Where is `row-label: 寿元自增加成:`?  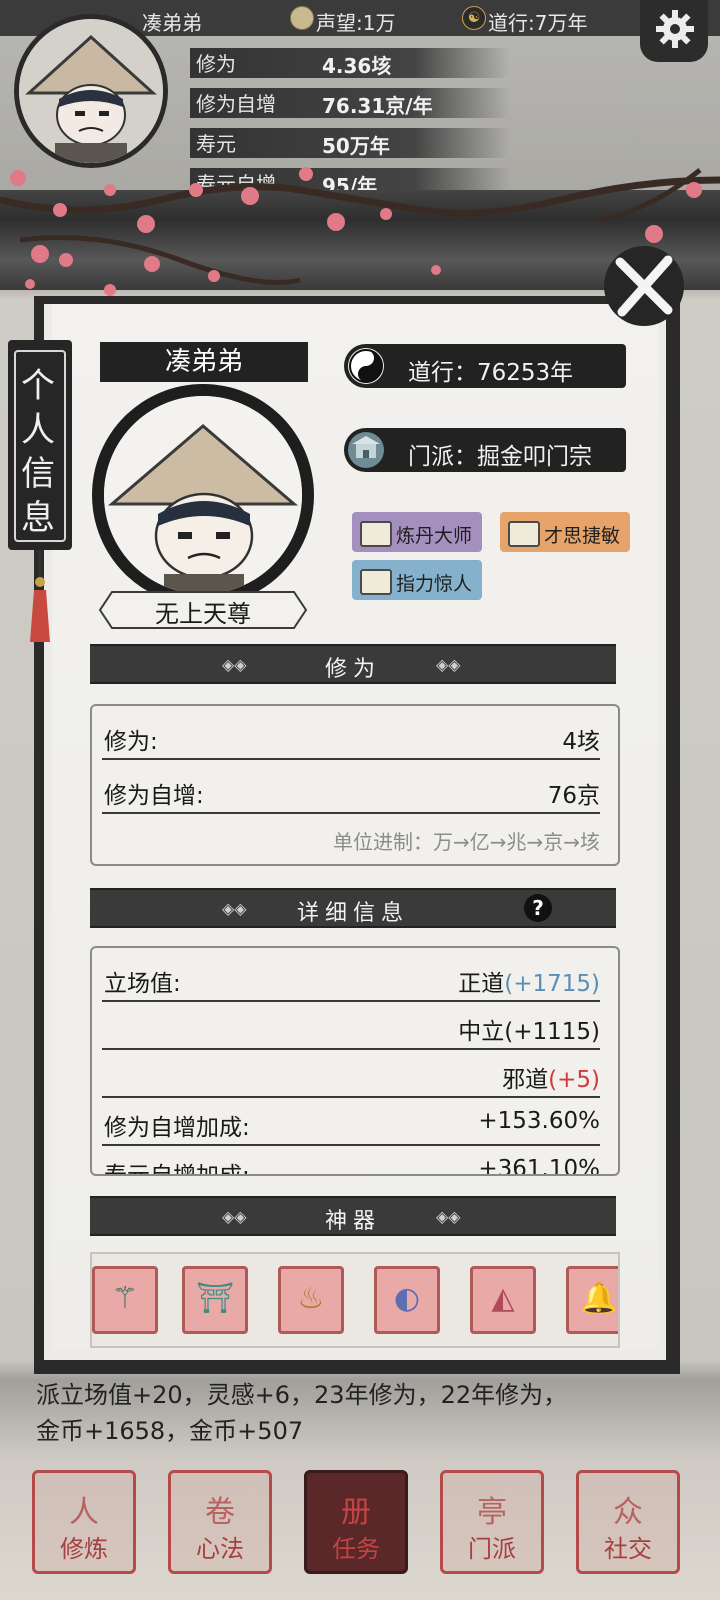 row-label: 寿元自增加成: is located at coordinates (177, 1169).